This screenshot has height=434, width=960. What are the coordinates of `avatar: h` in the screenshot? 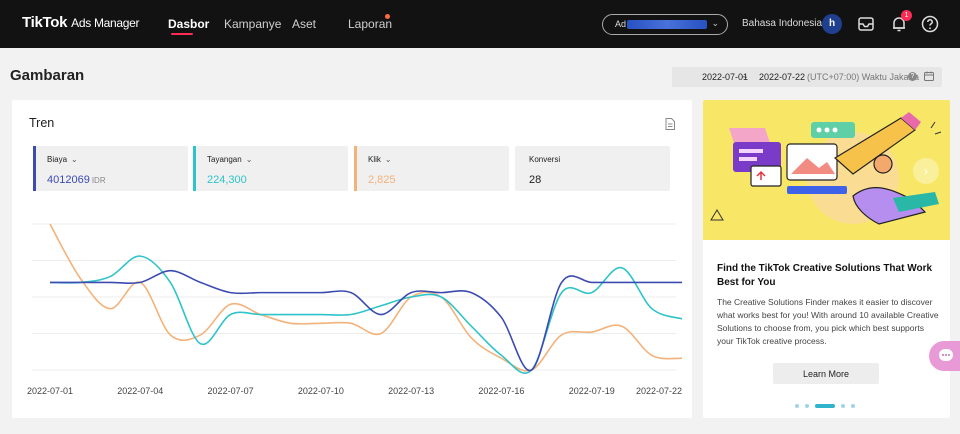 It's located at (832, 24).